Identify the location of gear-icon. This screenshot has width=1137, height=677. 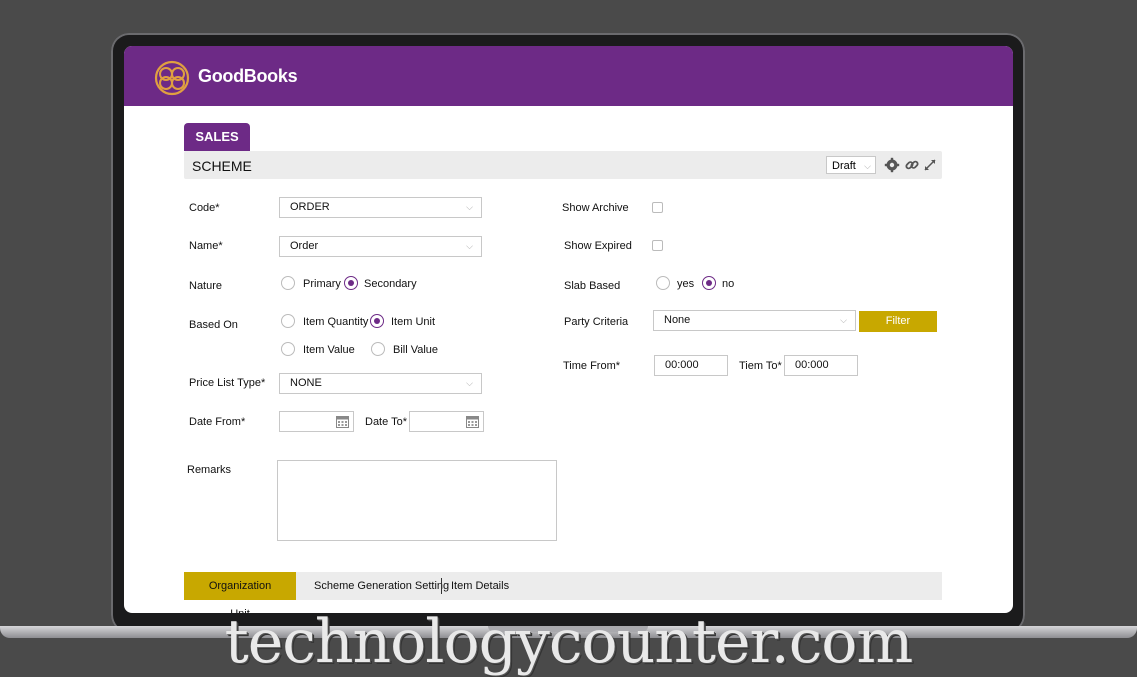
(892, 165).